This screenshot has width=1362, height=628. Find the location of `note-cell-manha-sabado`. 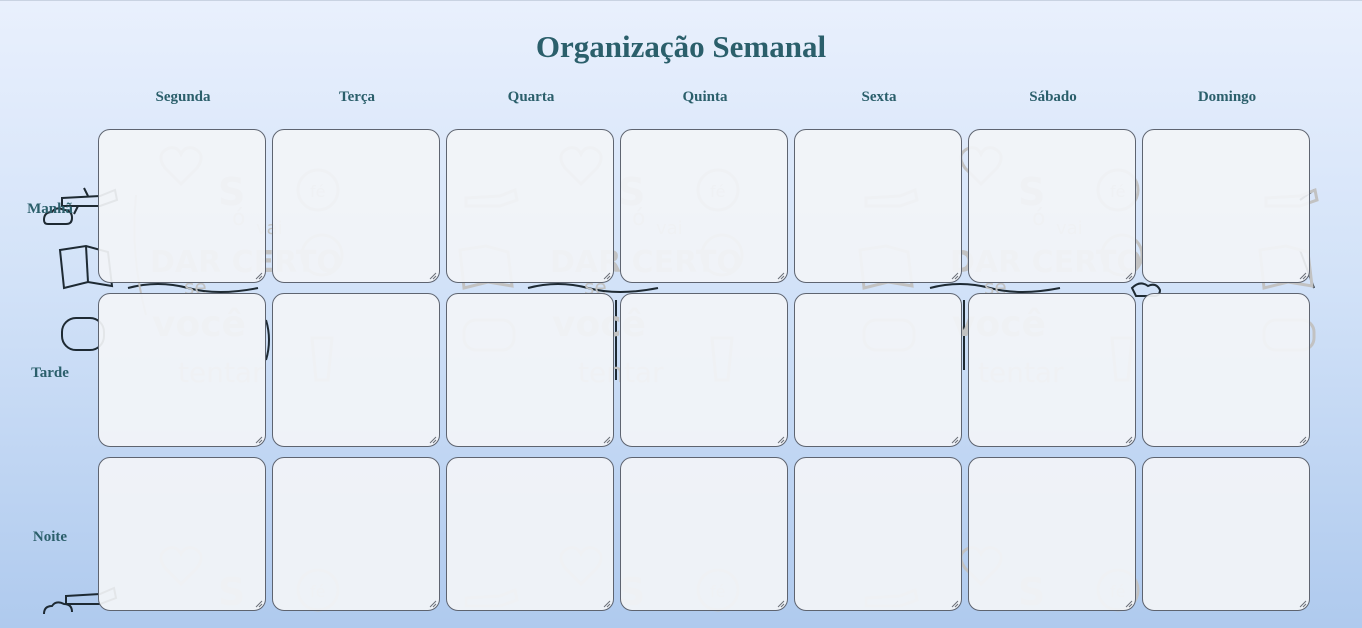

note-cell-manha-sabado is located at coordinates (1052, 206).